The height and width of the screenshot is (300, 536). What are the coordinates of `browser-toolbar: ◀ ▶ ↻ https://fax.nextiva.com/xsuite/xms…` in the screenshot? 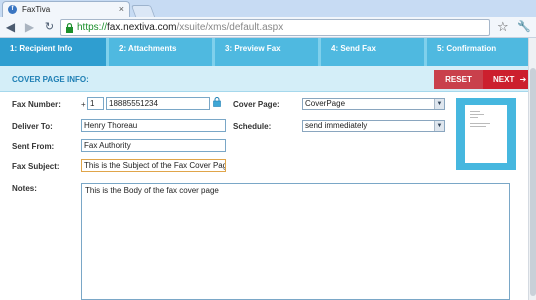 It's located at (268, 27).